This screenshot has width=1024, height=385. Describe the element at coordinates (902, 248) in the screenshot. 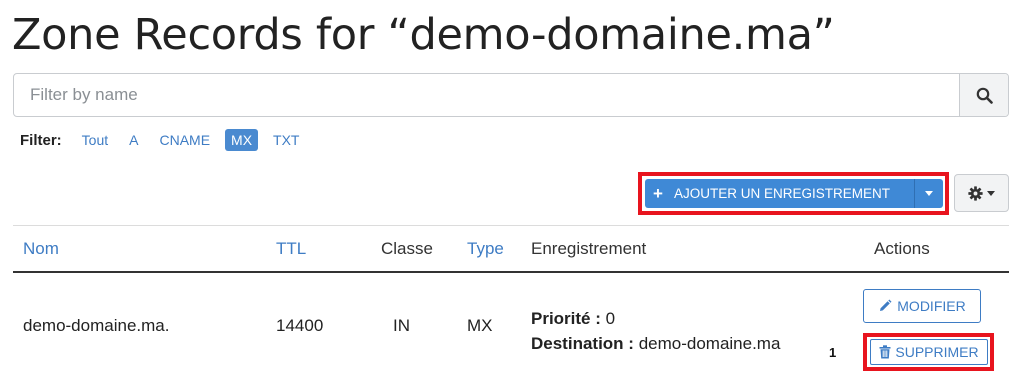

I see `column-header-actions: Actions` at that location.